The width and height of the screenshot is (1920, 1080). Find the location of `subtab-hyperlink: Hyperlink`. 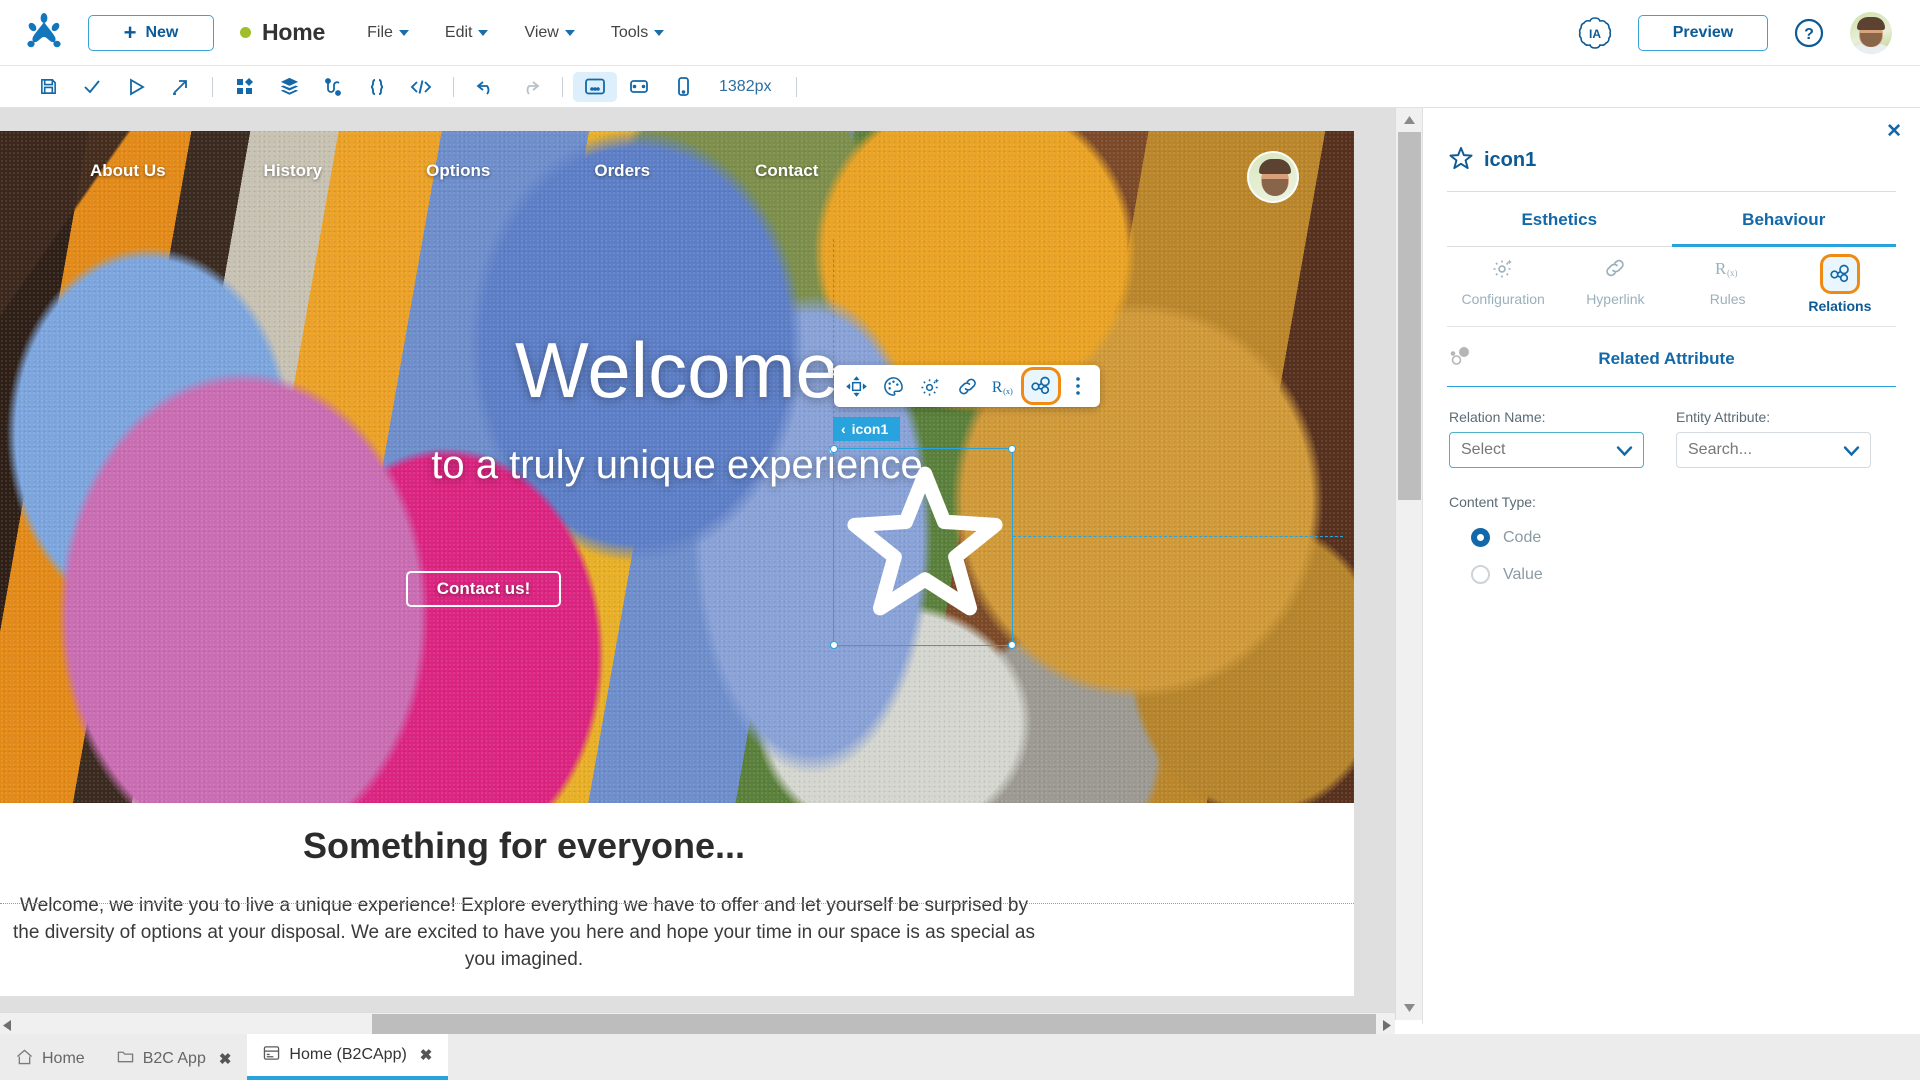

subtab-hyperlink: Hyperlink is located at coordinates (1615, 286).